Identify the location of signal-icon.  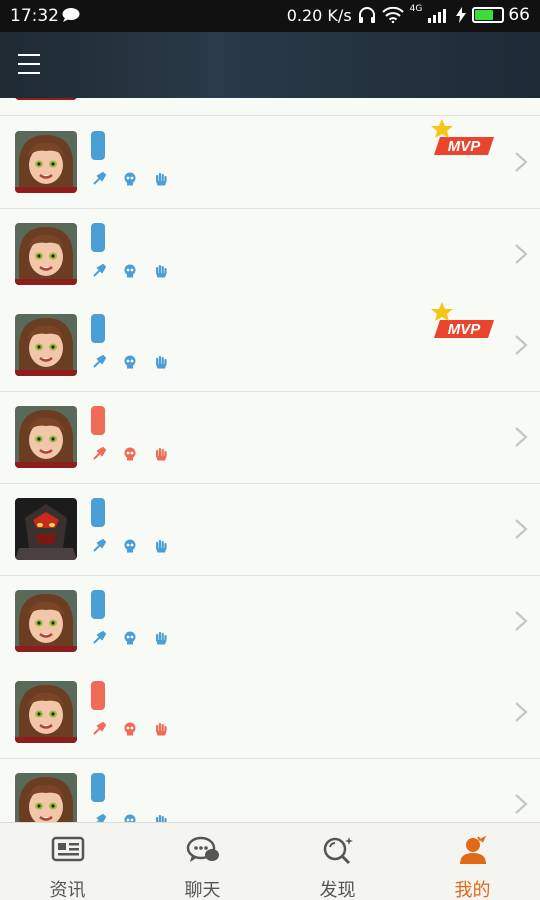
(437, 16).